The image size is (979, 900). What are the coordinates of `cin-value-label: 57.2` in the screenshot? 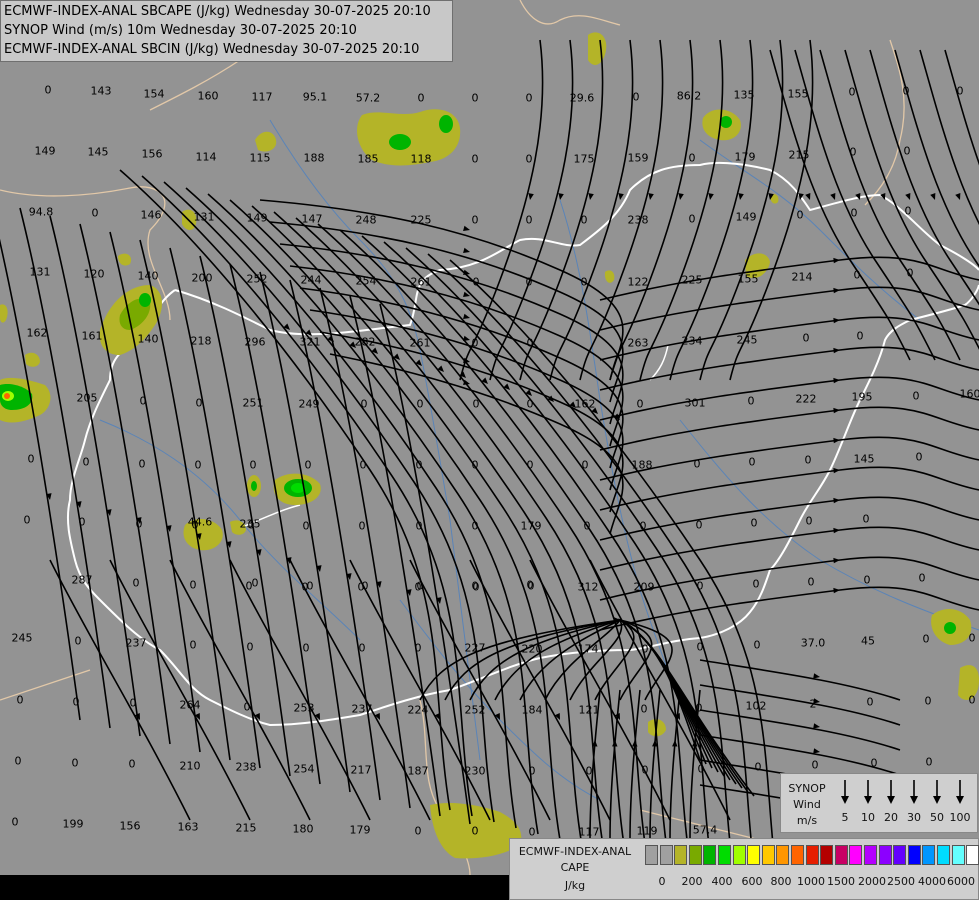 It's located at (368, 98).